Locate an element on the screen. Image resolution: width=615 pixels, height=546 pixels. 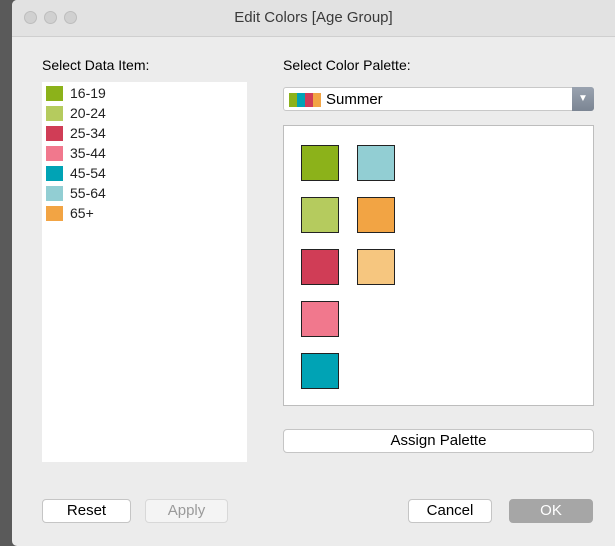
data-item-0: 16-19 is located at coordinates (144, 92).